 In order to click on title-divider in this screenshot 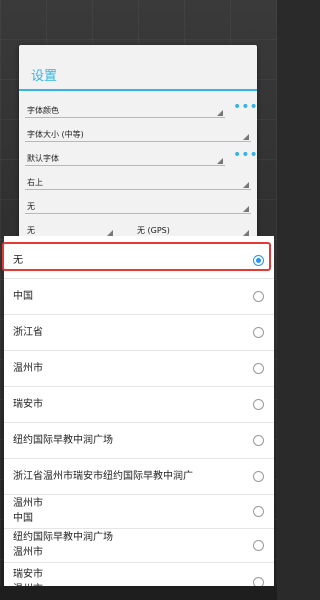, I will do `click(138, 90)`.